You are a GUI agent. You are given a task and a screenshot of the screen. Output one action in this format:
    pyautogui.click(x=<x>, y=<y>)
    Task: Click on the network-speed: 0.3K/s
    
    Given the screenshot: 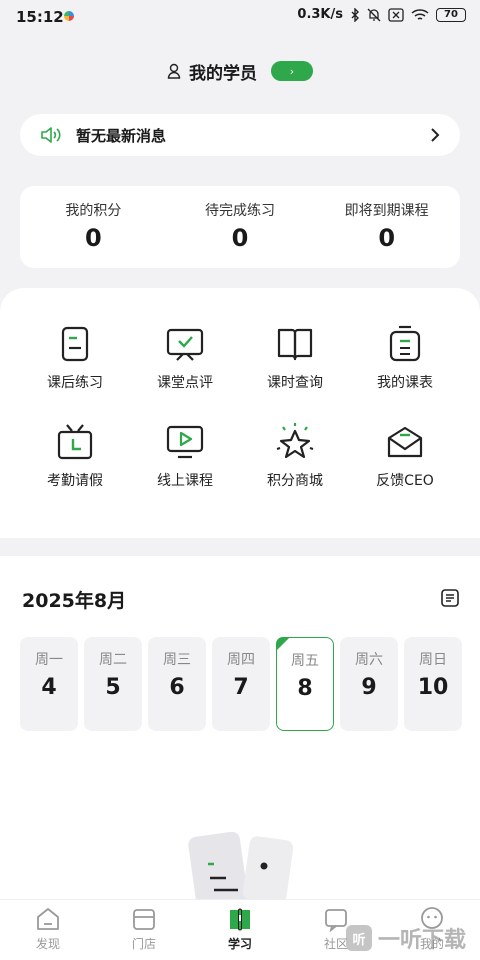 What is the action you would take?
    pyautogui.click(x=320, y=14)
    